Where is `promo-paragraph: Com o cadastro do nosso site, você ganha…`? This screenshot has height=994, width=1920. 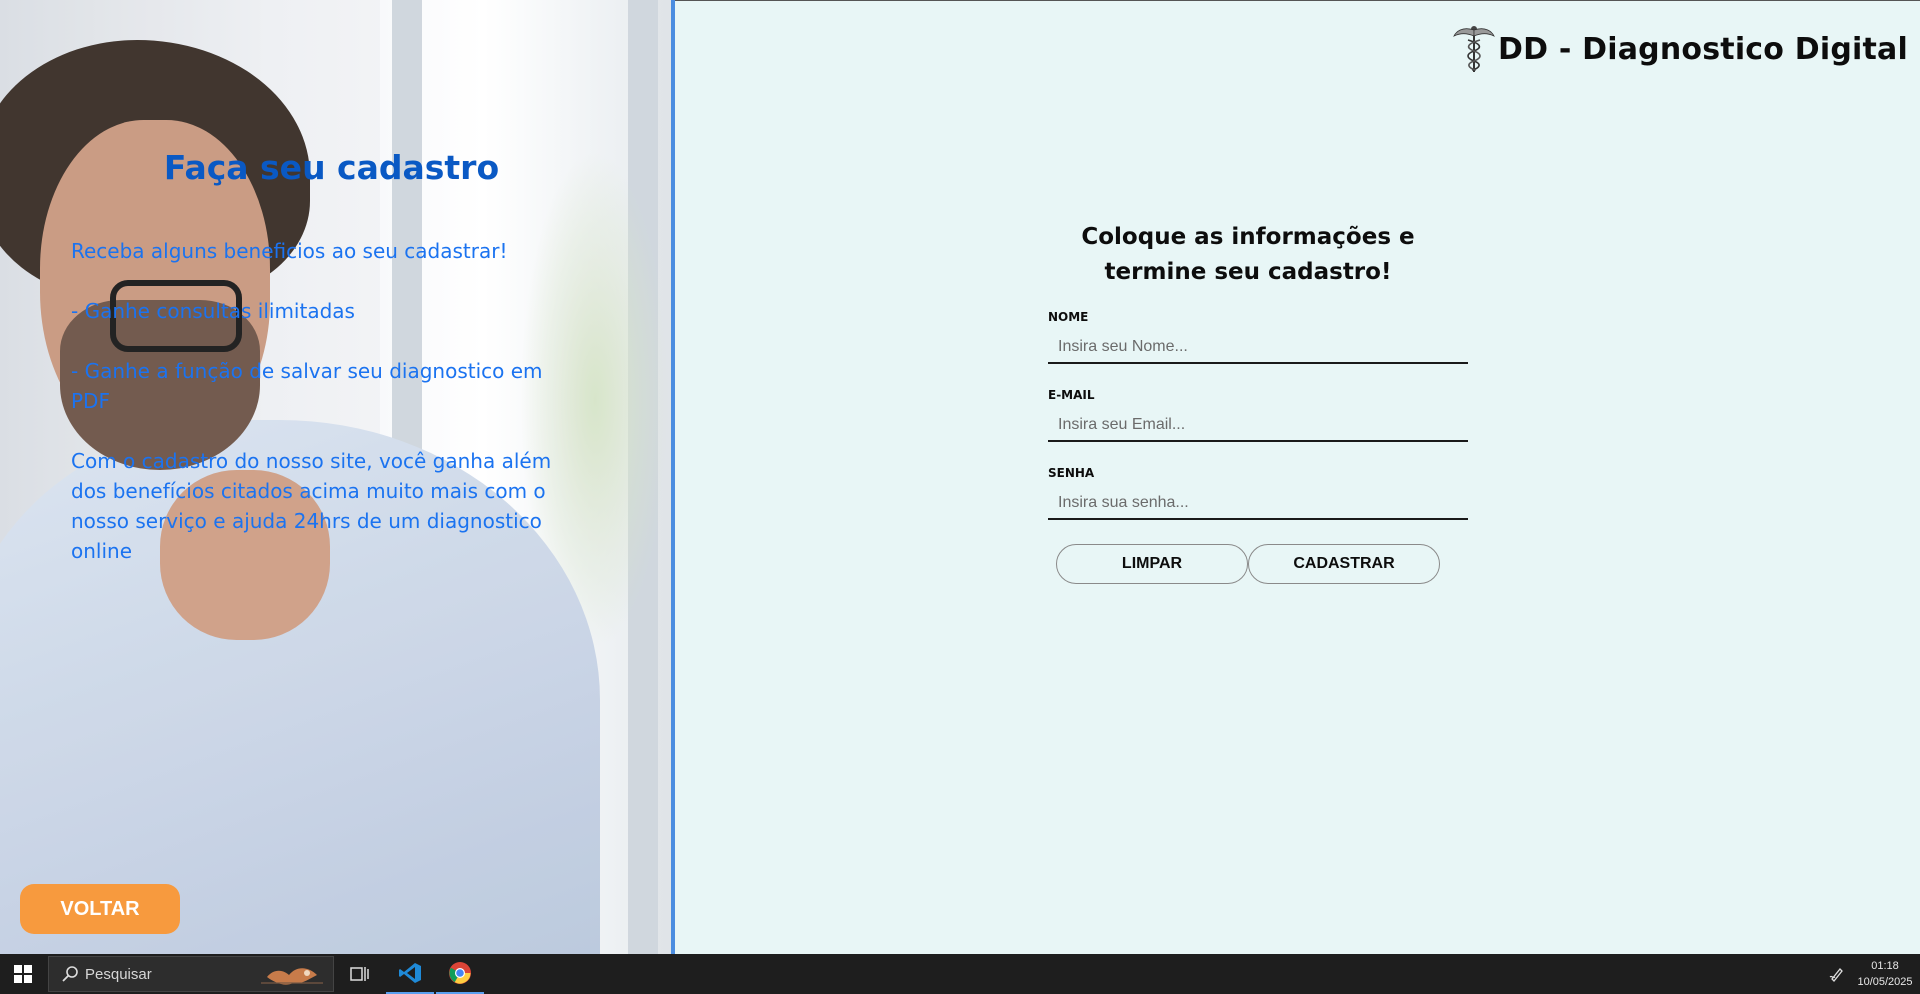 promo-paragraph: Com o cadastro do nosso site, você ganha… is located at coordinates (311, 506).